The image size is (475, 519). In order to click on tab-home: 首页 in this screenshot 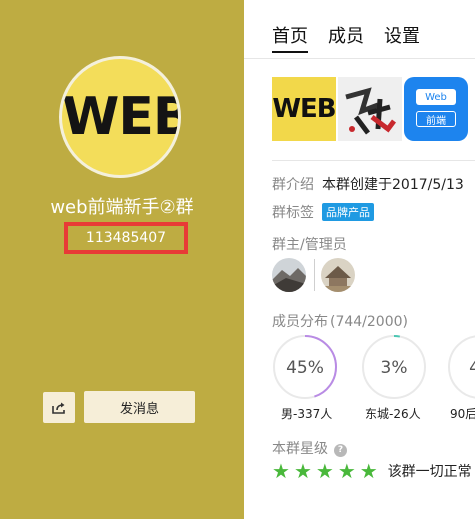, I will do `click(290, 37)`.